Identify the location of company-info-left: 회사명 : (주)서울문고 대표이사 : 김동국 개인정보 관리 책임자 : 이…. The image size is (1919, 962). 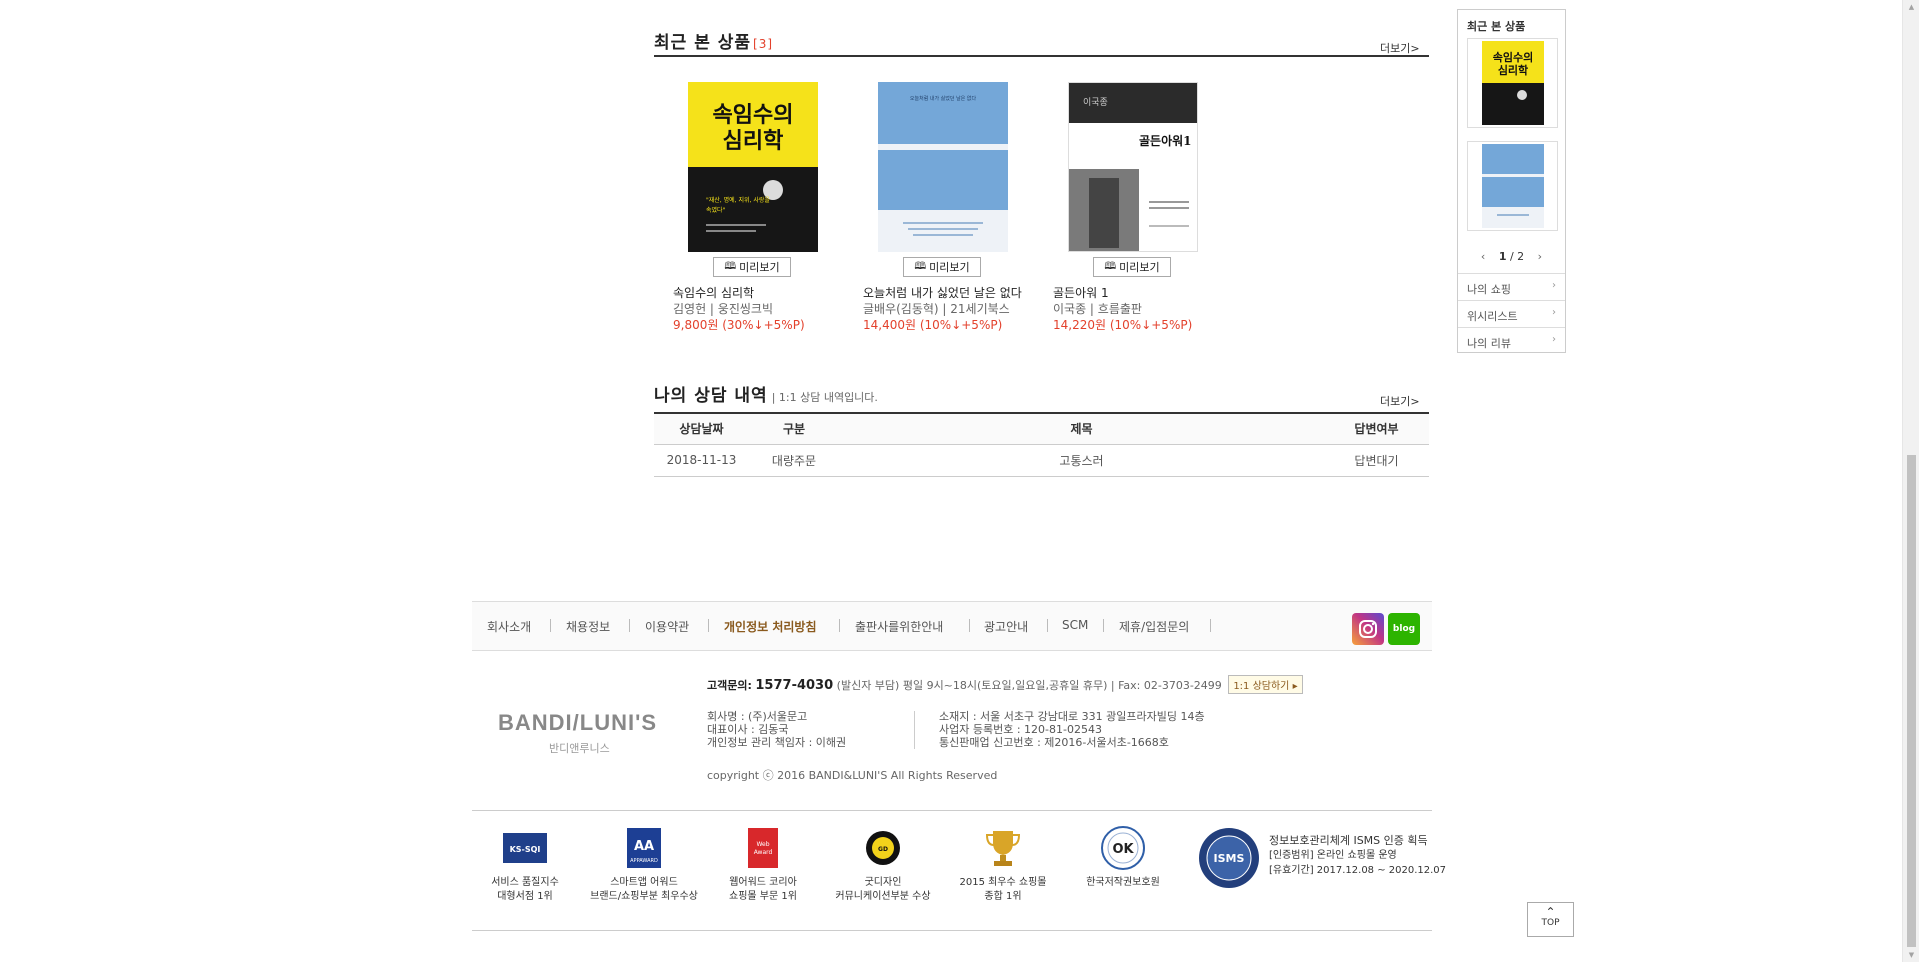
(776, 729).